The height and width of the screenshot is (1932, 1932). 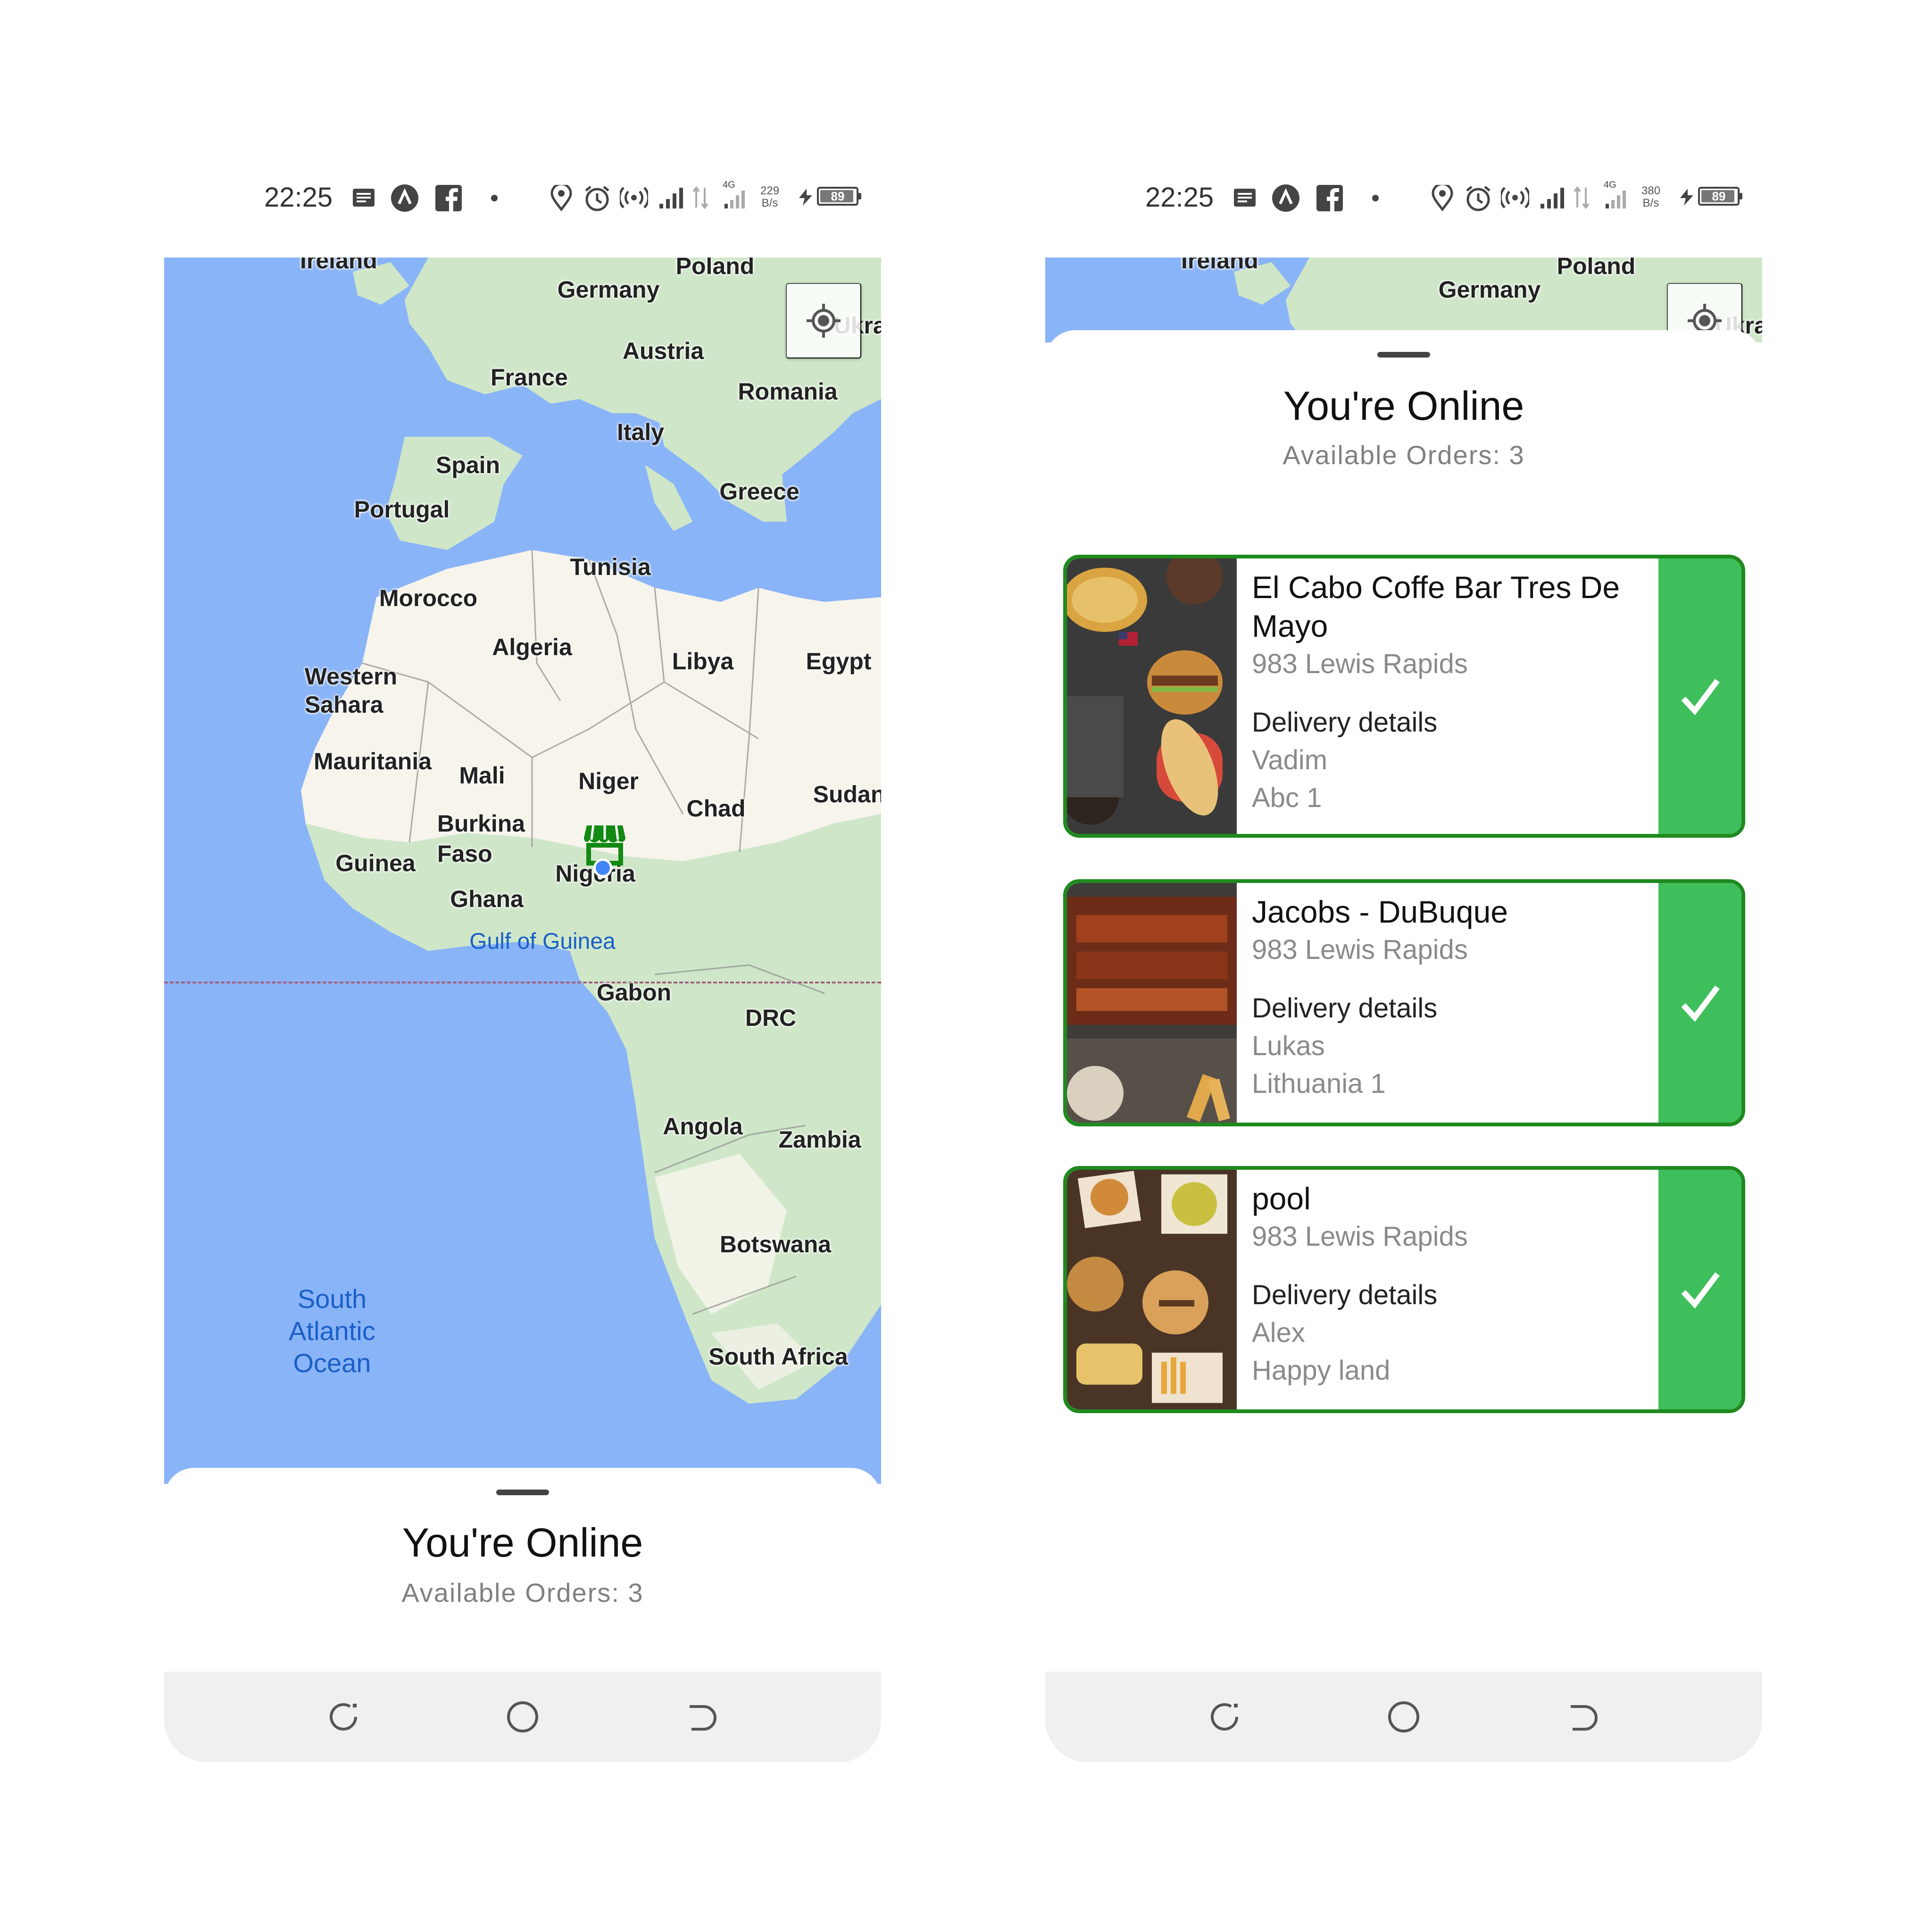 I want to click on map-label-austria: Austria, so click(x=663, y=351).